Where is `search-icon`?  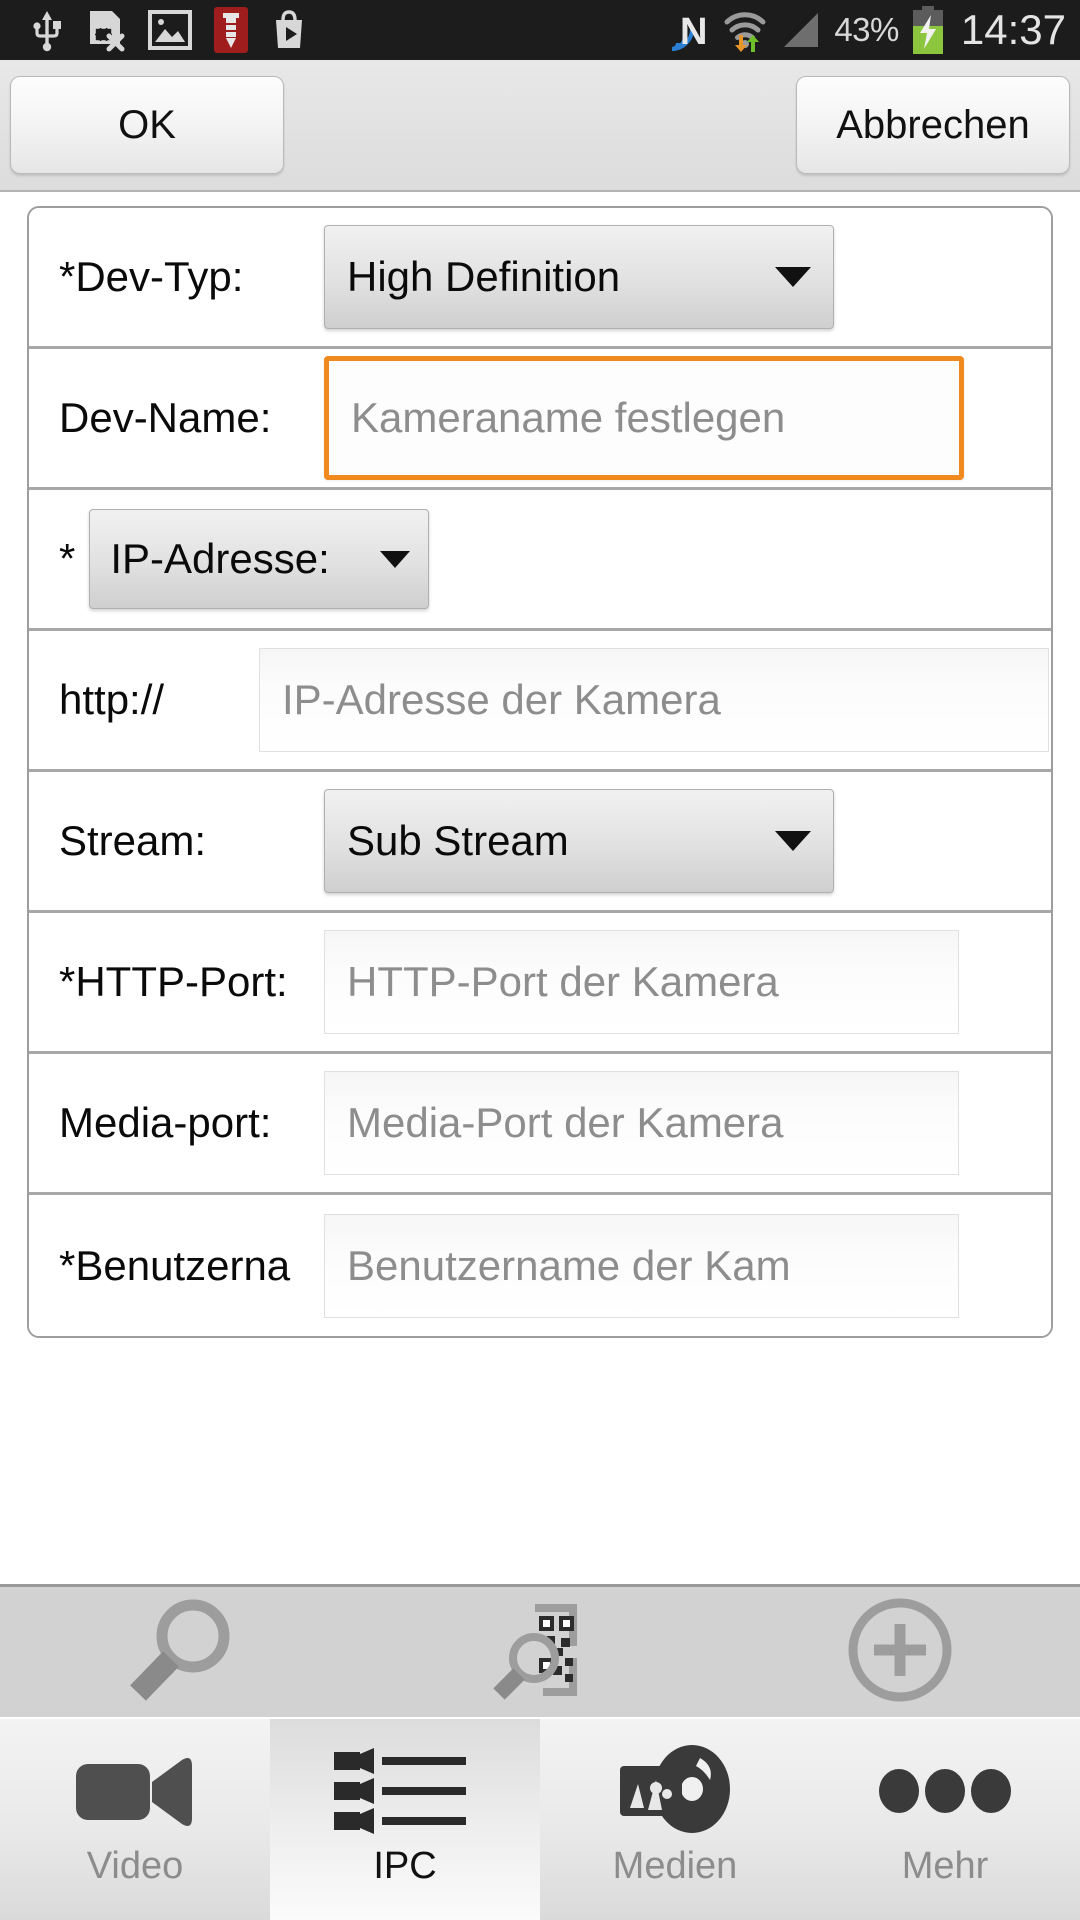 search-icon is located at coordinates (180, 1652).